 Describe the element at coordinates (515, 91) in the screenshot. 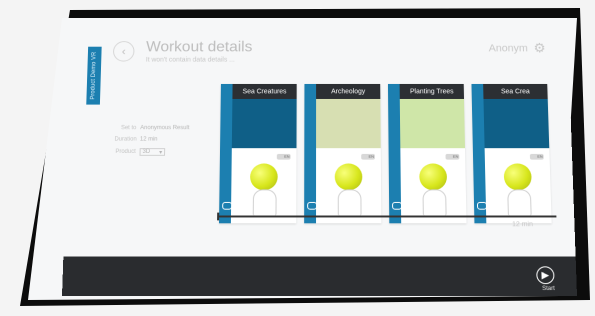

I see `card-title: Sea Crea` at that location.